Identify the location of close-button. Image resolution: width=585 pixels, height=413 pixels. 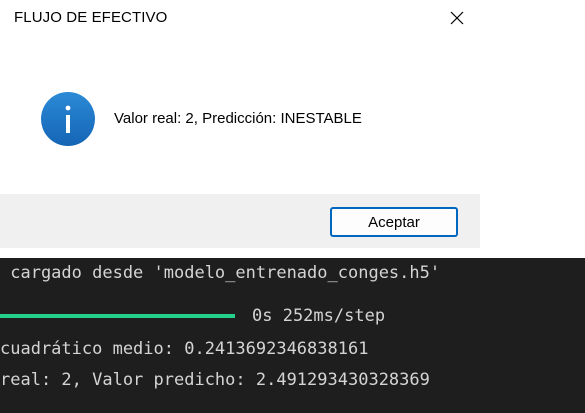
(457, 18).